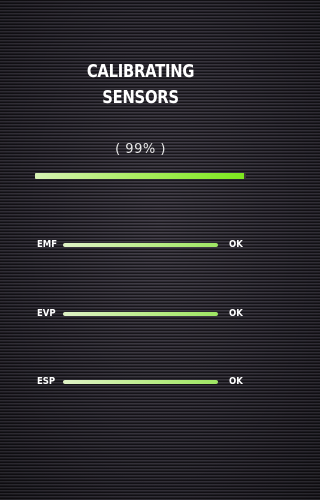 The height and width of the screenshot is (500, 320). I want to click on page-title: CALIBRATING SENSORS, so click(140, 85).